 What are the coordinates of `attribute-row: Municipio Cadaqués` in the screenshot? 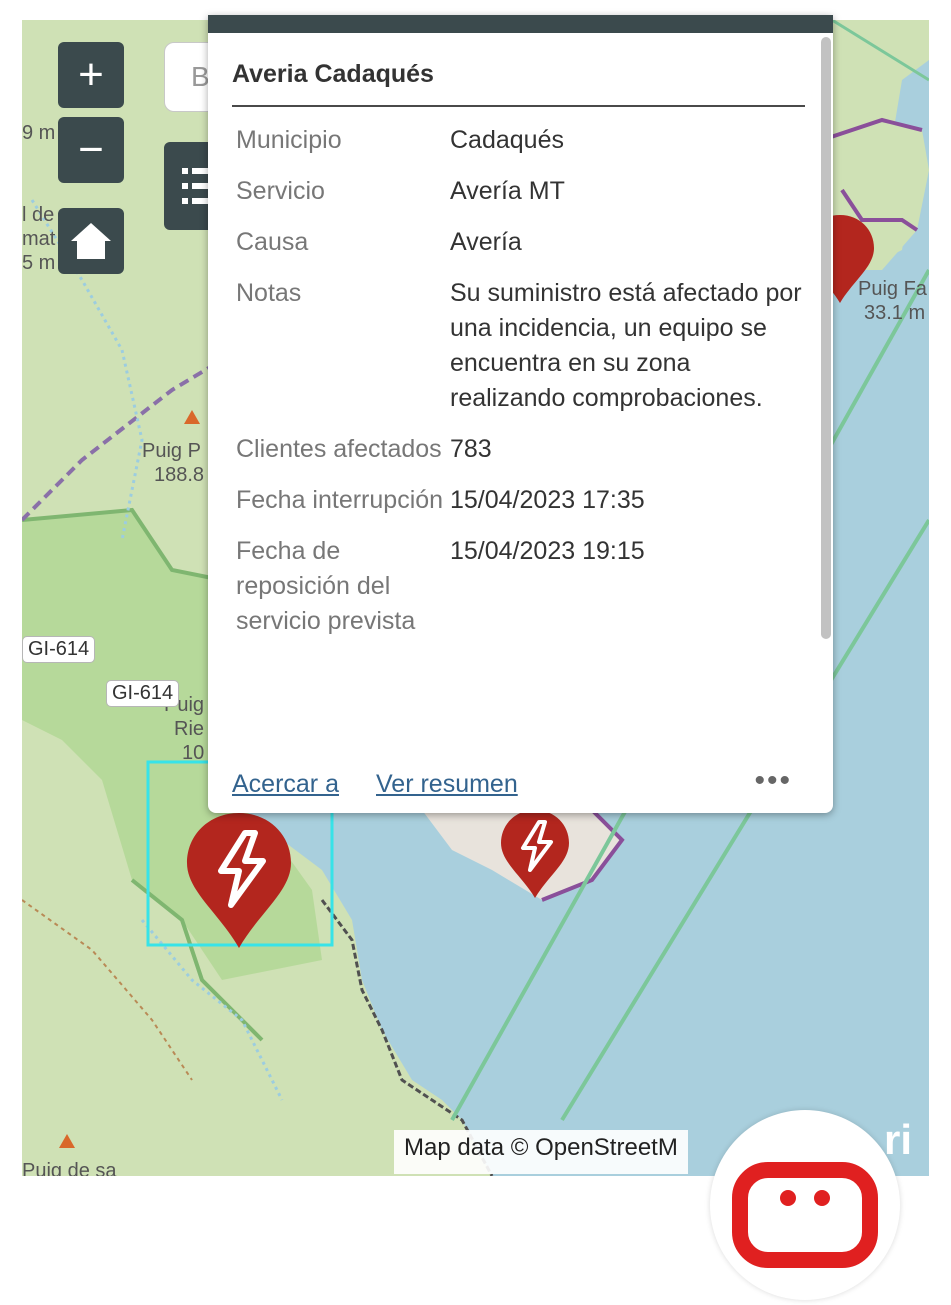 It's located at (523, 140).